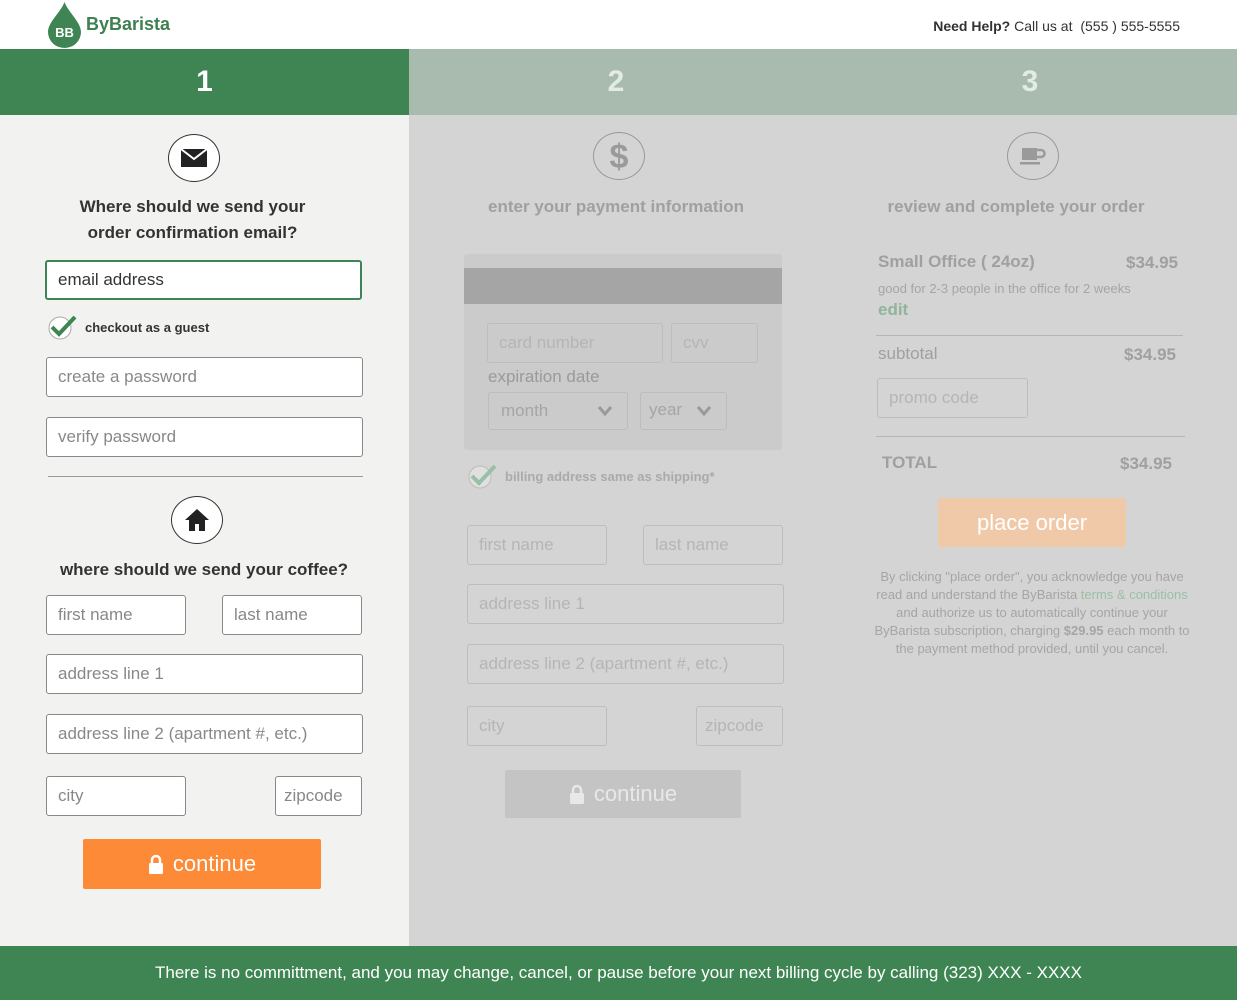 This screenshot has width=1237, height=1000. Describe the element at coordinates (910, 462) in the screenshot. I see `total-label: TOTAL` at that location.